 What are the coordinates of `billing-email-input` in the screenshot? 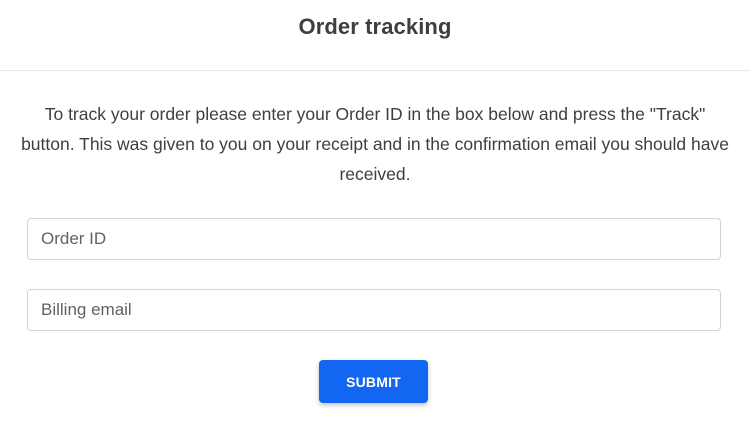 It's located at (374, 310).